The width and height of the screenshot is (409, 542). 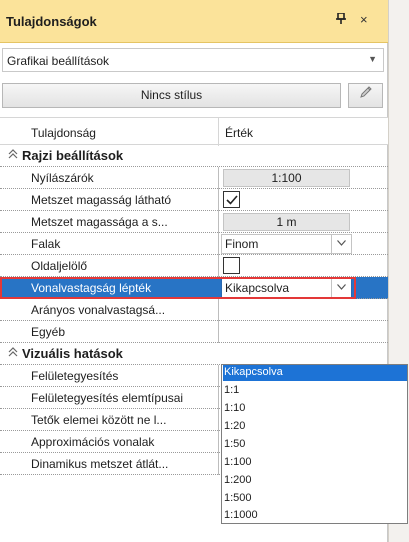 What do you see at coordinates (193, 60) in the screenshot?
I see `settings-category-dropdown: Grafikai beállítások ▼` at bounding box center [193, 60].